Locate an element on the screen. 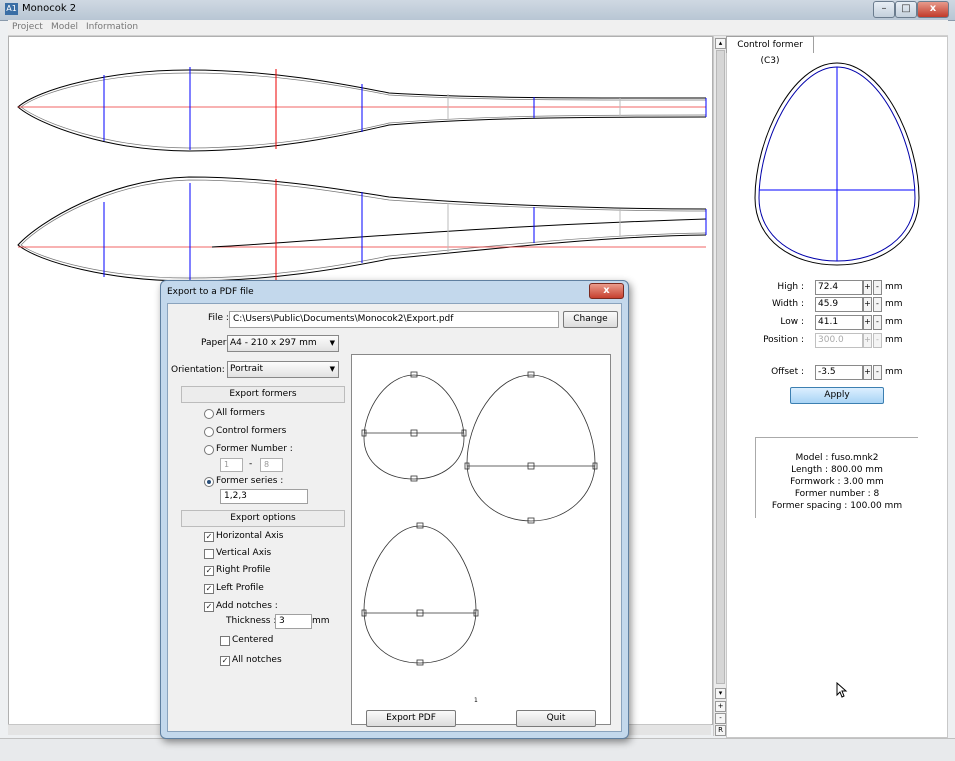 The width and height of the screenshot is (955, 761). former-number-dash: - is located at coordinates (251, 464).